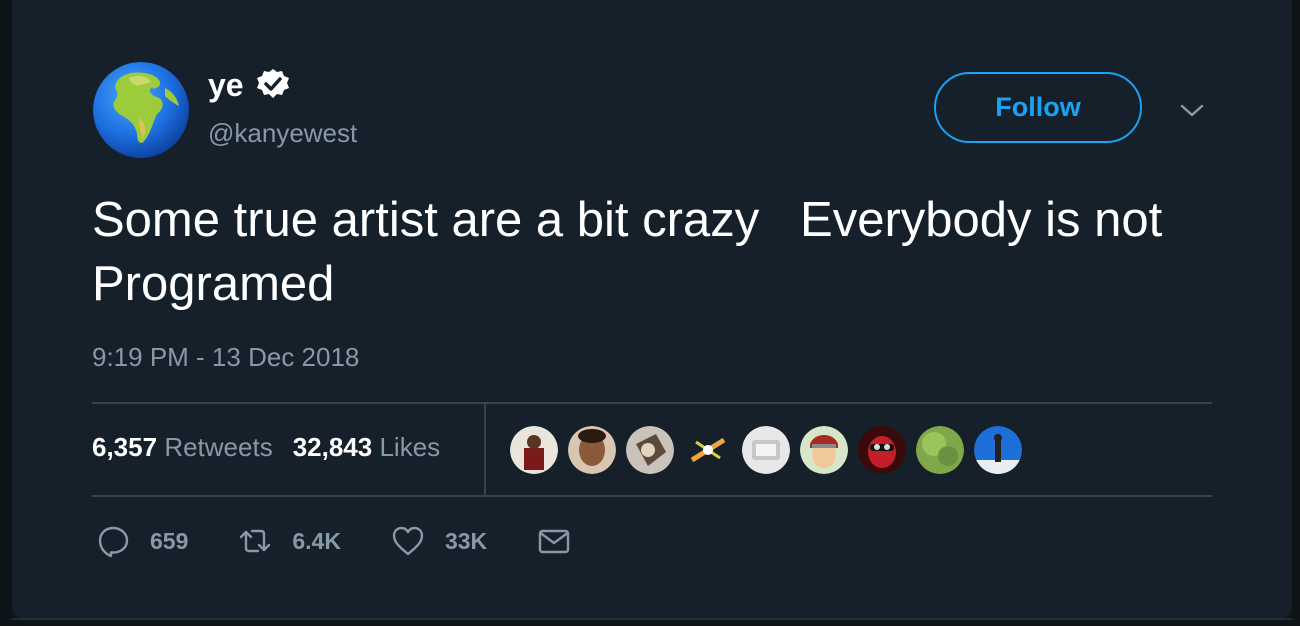 The height and width of the screenshot is (626, 1300). I want to click on verified-badge-icon, so click(273, 85).